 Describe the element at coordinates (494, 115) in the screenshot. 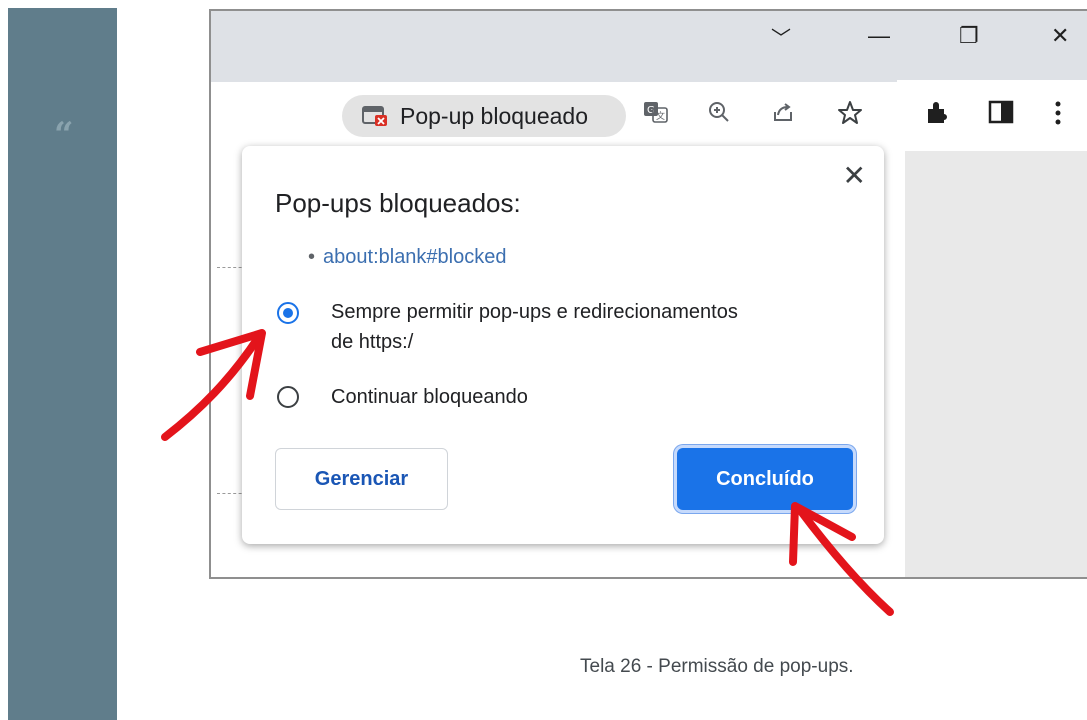

I see `popup-blocked-label: Pop-up bloqueado` at that location.